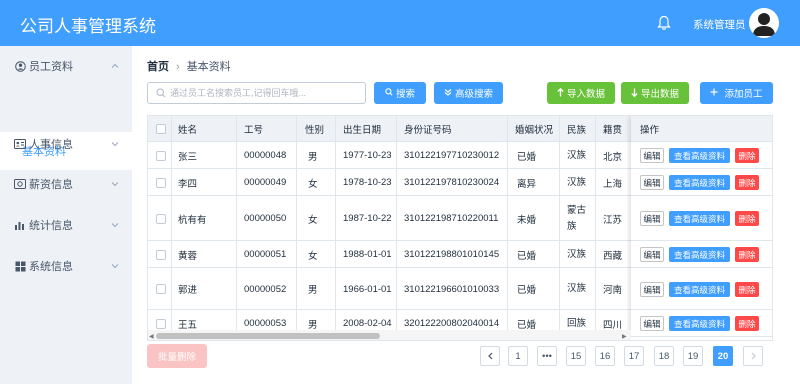 The width and height of the screenshot is (800, 384). I want to click on sidebar-menu-system: 系统信息, so click(66, 266).